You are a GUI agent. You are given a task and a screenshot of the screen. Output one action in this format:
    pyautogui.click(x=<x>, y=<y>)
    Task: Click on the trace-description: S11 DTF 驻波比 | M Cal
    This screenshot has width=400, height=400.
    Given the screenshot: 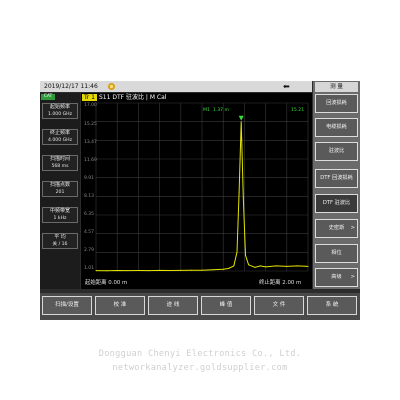 What is the action you would take?
    pyautogui.click(x=132, y=97)
    